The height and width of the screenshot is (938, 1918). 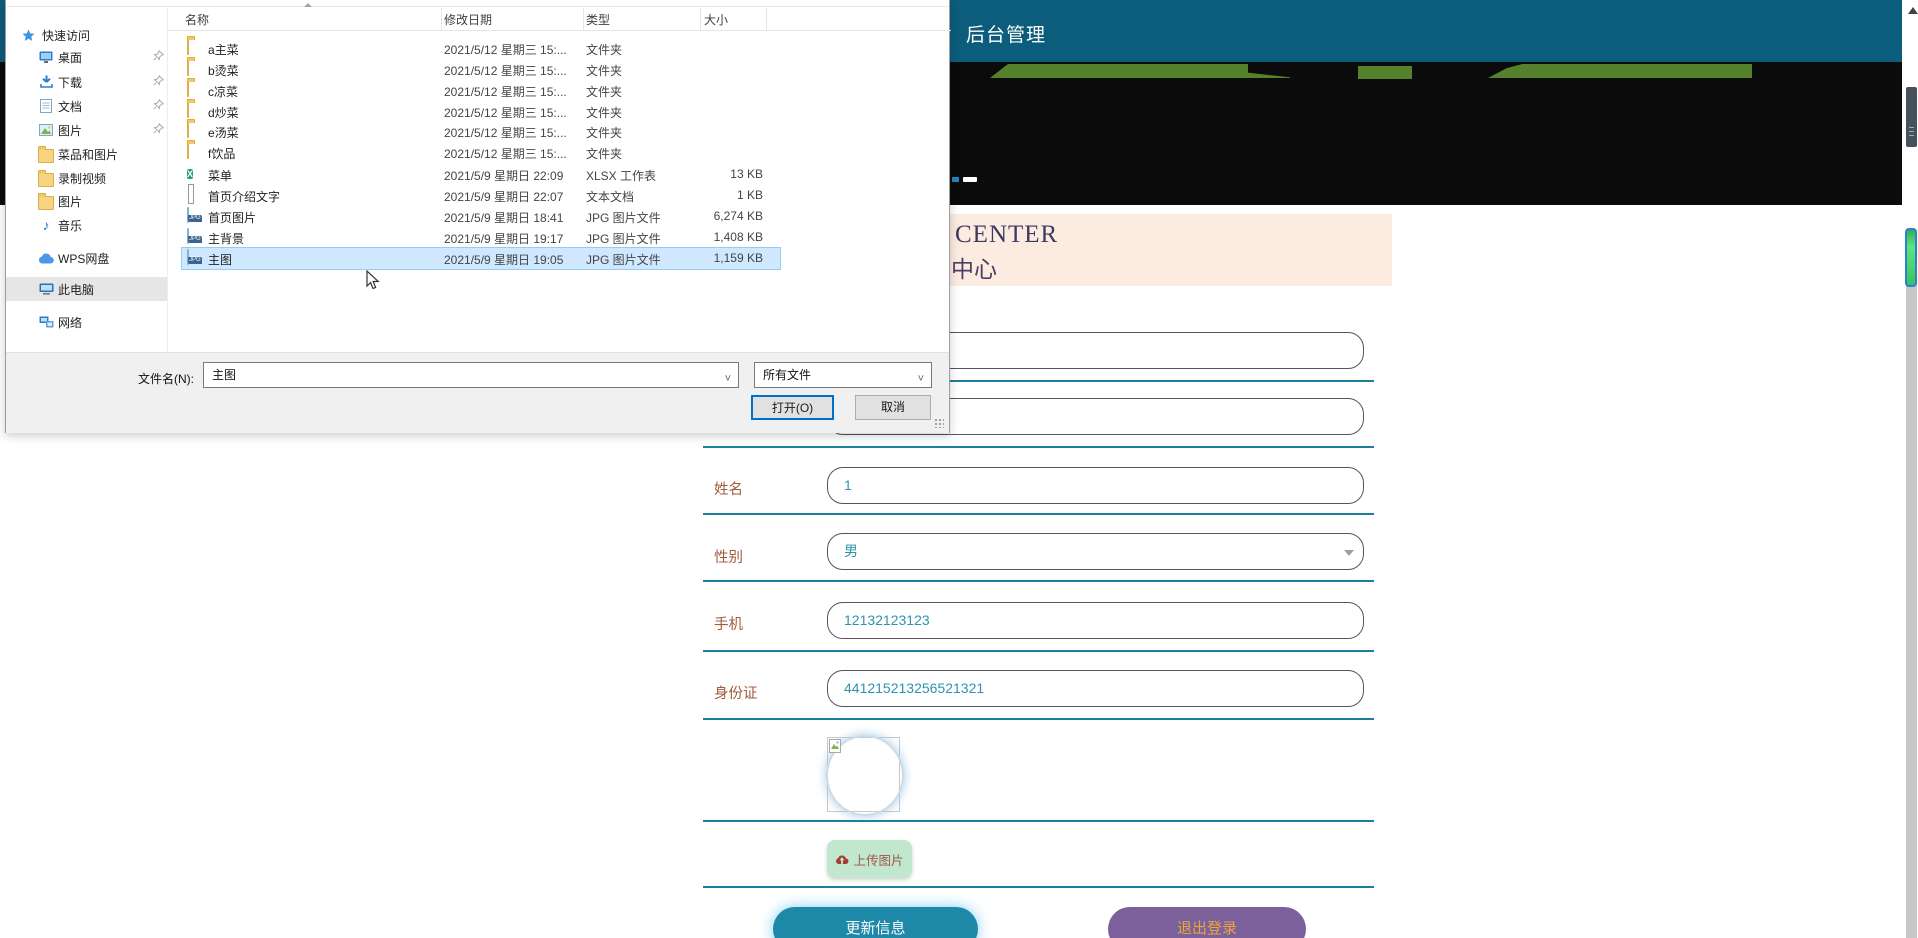 What do you see at coordinates (86, 106) in the screenshot?
I see `sidebar-item-documents: 文档` at bounding box center [86, 106].